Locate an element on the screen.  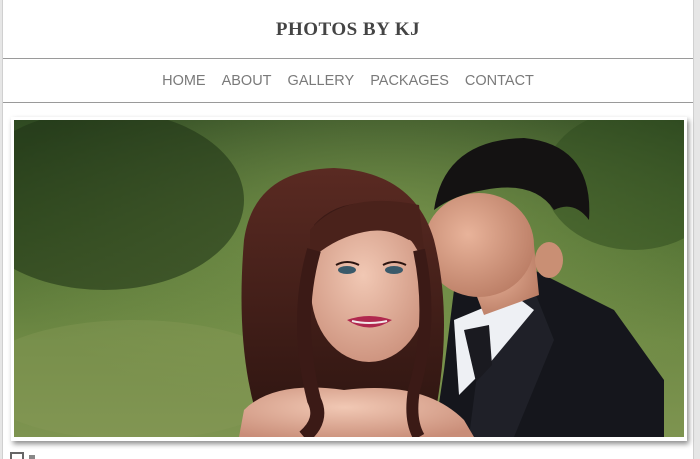
nav-item-packages: PACKAGES is located at coordinates (409, 81).